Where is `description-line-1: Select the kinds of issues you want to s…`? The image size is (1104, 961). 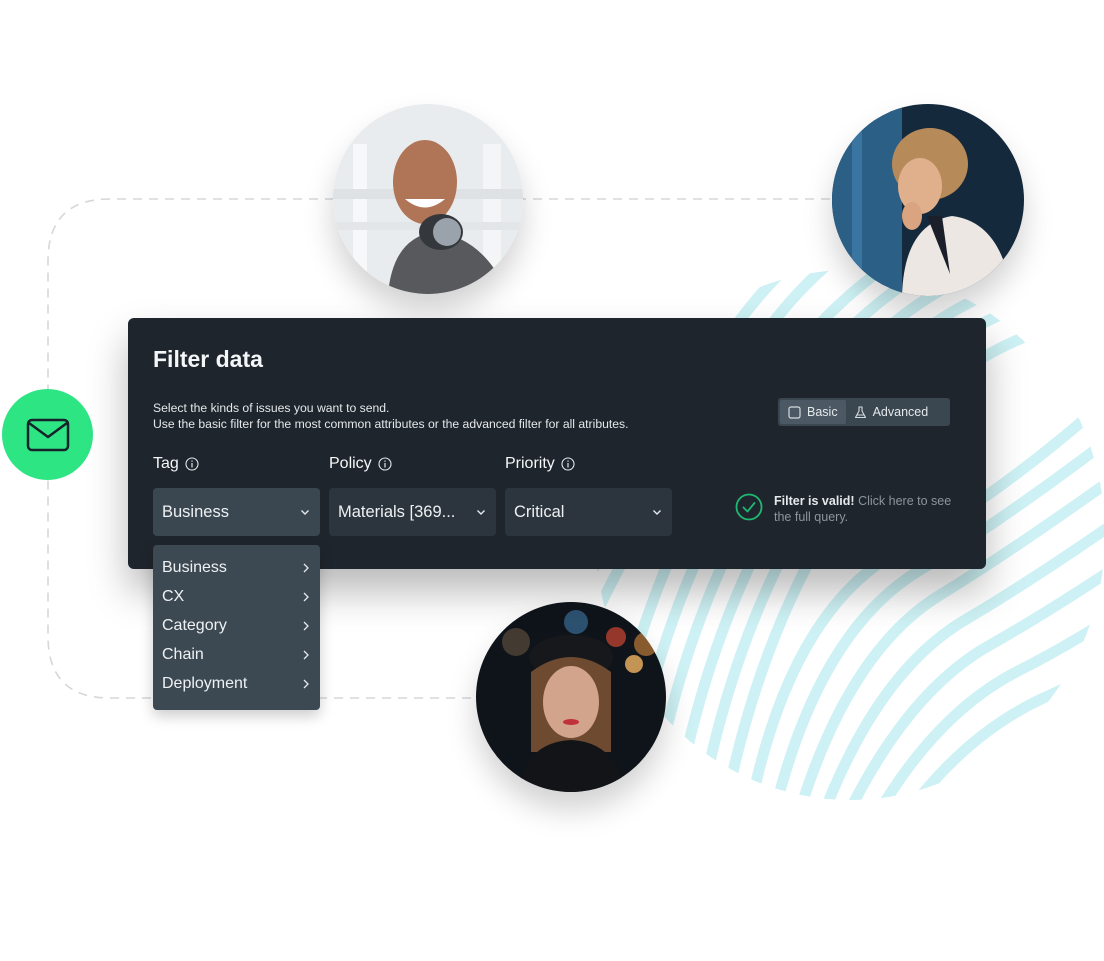
description-line-1: Select the kinds of issues you want to s… is located at coordinates (271, 408).